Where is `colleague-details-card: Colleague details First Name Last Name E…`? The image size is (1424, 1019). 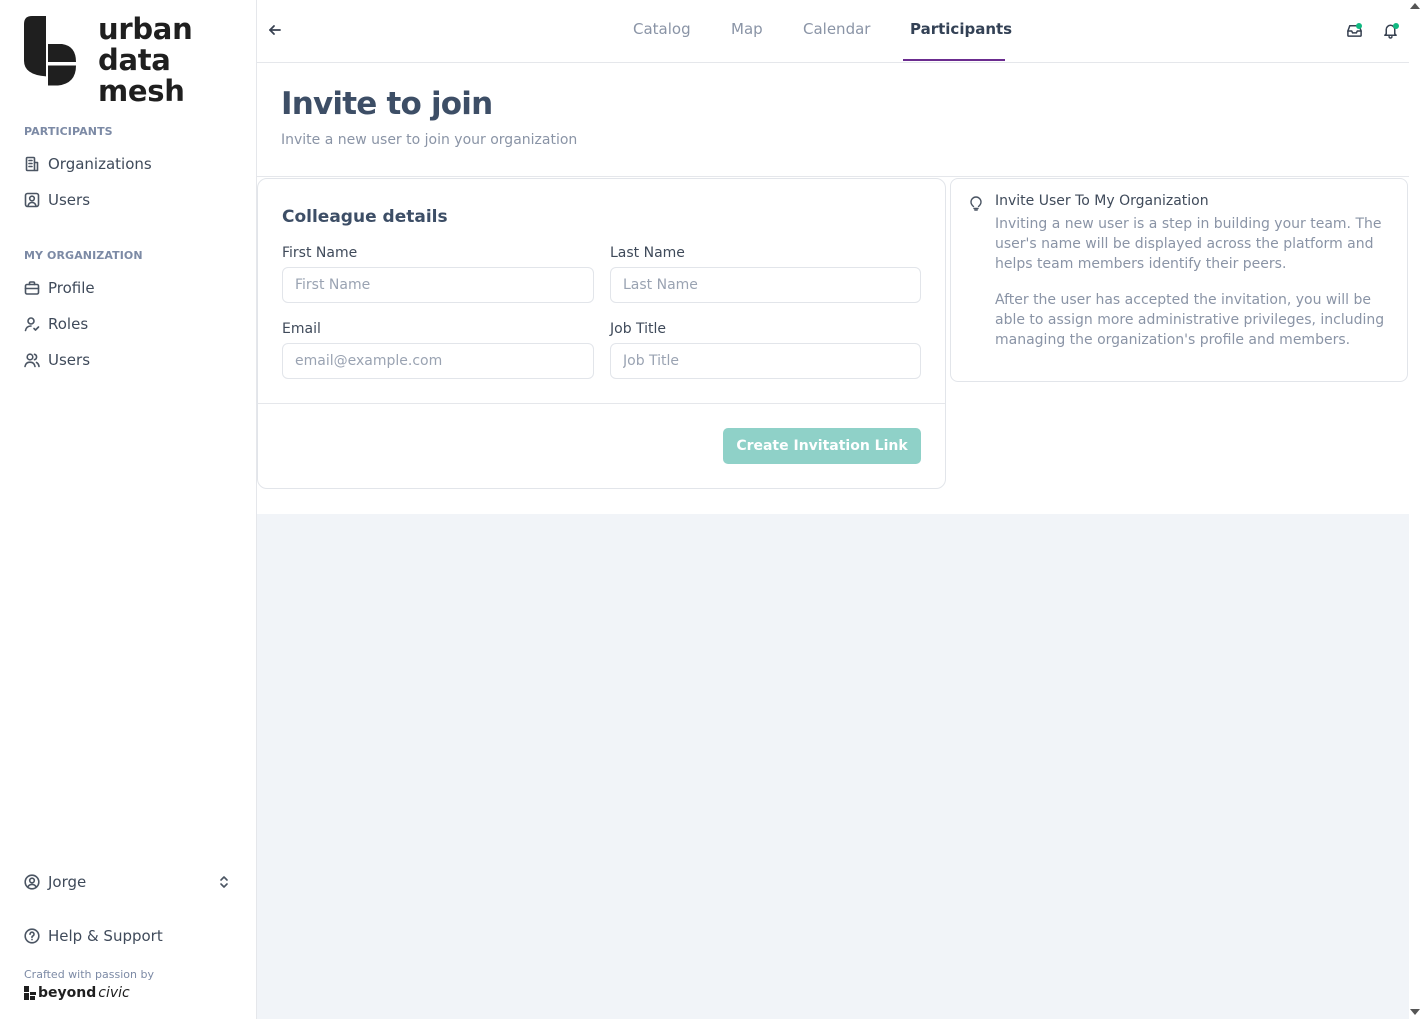
colleague-details-card: Colleague details First Name Last Name E… is located at coordinates (601, 333).